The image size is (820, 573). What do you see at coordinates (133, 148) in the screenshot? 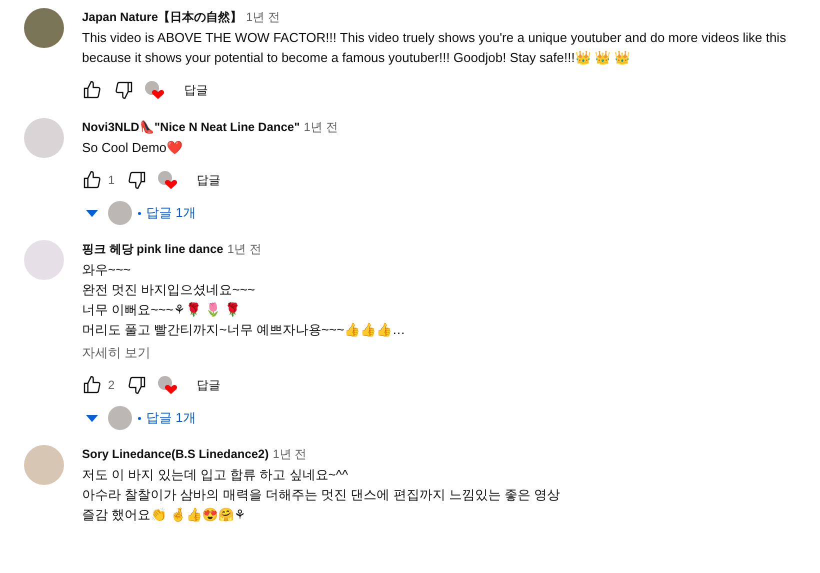
I see `comment-text: So Cool Demo❤` at bounding box center [133, 148].